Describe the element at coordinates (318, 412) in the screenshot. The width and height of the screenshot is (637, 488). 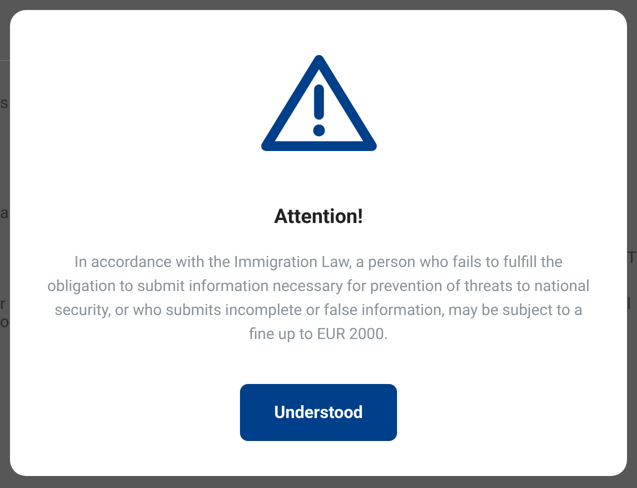
I see `understood-button: Understood` at that location.